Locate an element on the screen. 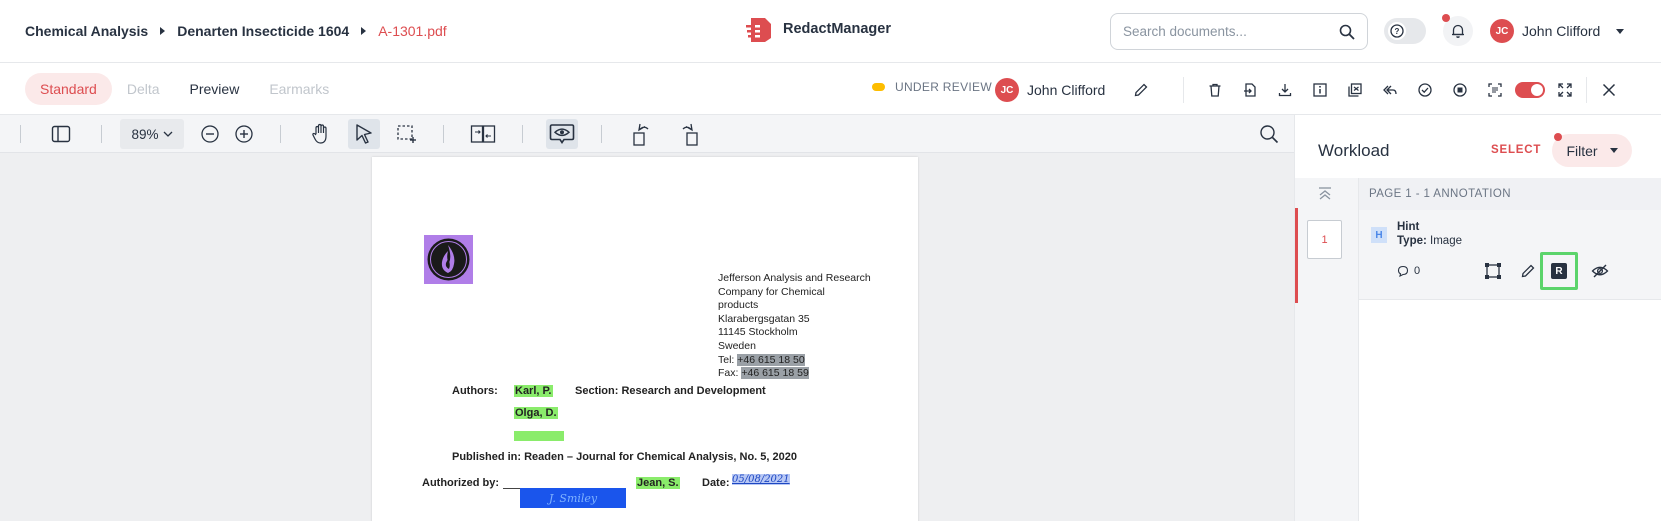 This screenshot has height=521, width=1661. breadcrumb-item-project: Chemical Analysis is located at coordinates (86, 31).